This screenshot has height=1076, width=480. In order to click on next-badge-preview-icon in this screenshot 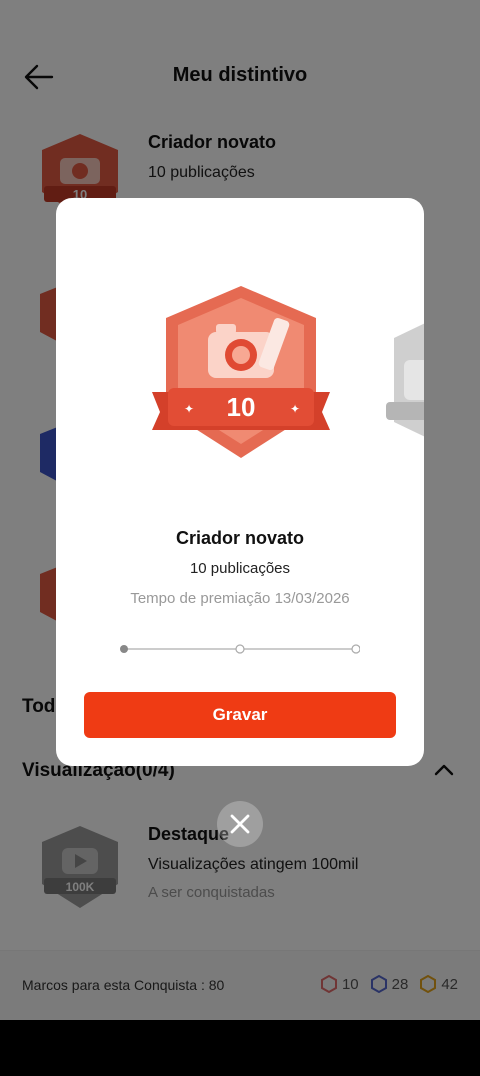, I will do `click(404, 380)`.